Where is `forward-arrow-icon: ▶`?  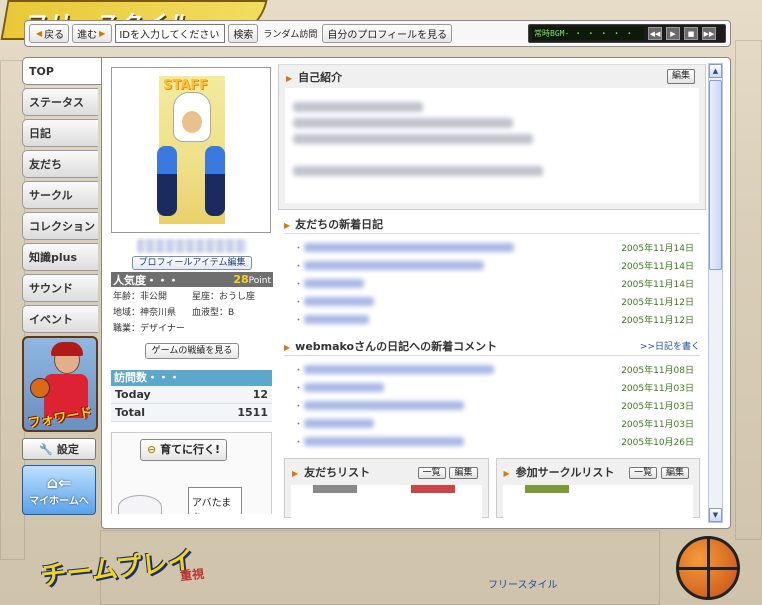 forward-arrow-icon: ▶ is located at coordinates (102, 33).